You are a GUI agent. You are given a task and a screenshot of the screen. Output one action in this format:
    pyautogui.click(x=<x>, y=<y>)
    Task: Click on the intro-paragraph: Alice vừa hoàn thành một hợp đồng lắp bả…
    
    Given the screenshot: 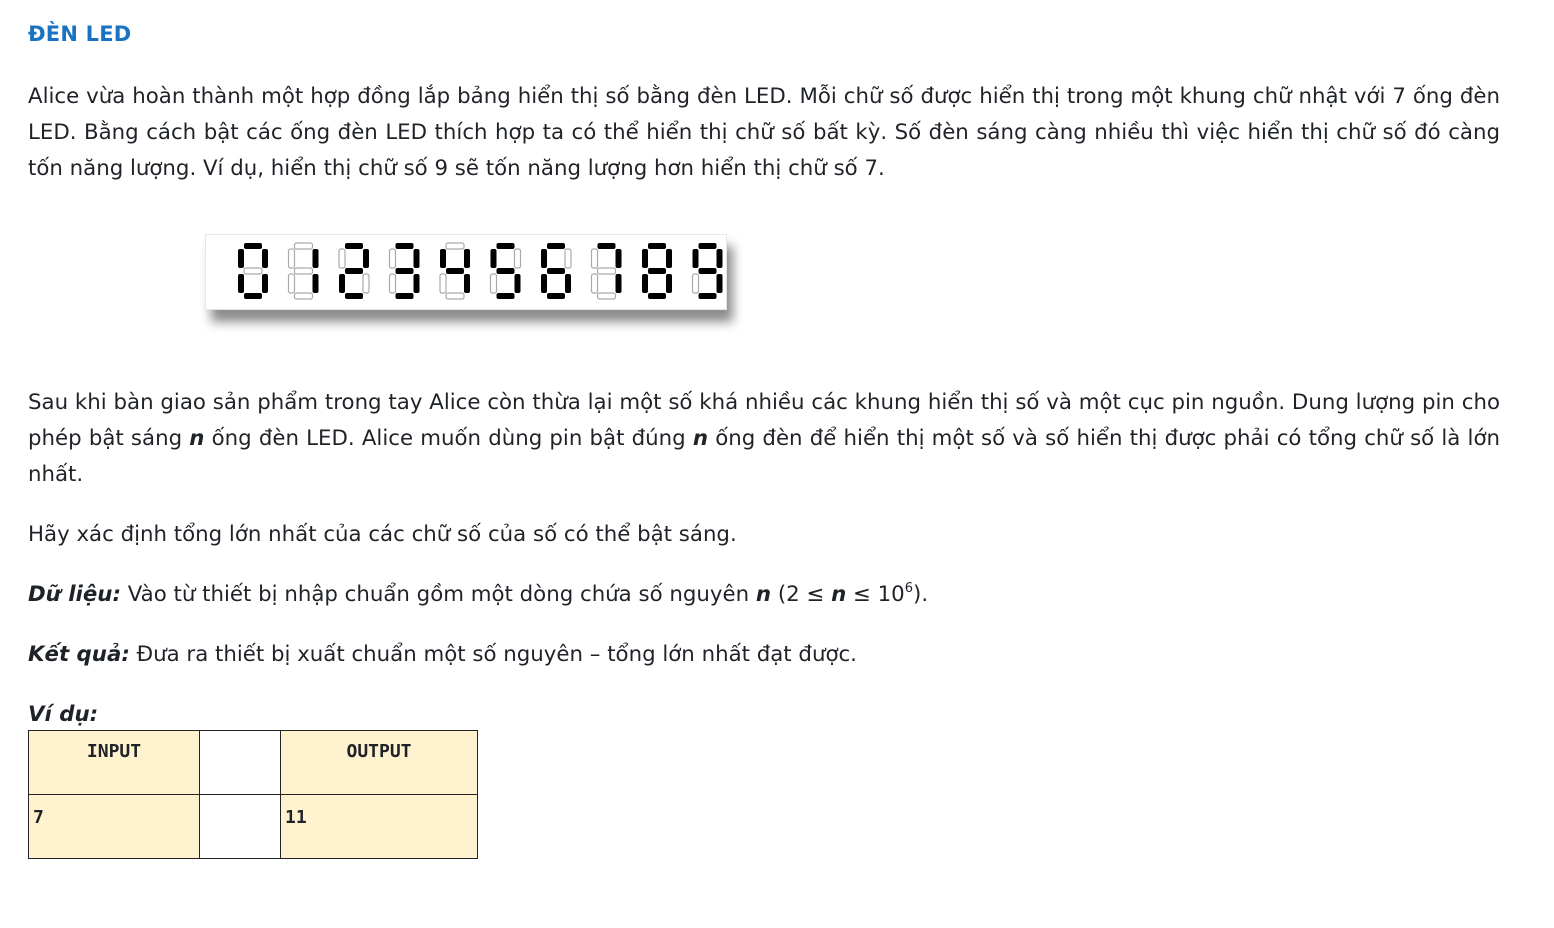 What is the action you would take?
    pyautogui.click(x=764, y=132)
    